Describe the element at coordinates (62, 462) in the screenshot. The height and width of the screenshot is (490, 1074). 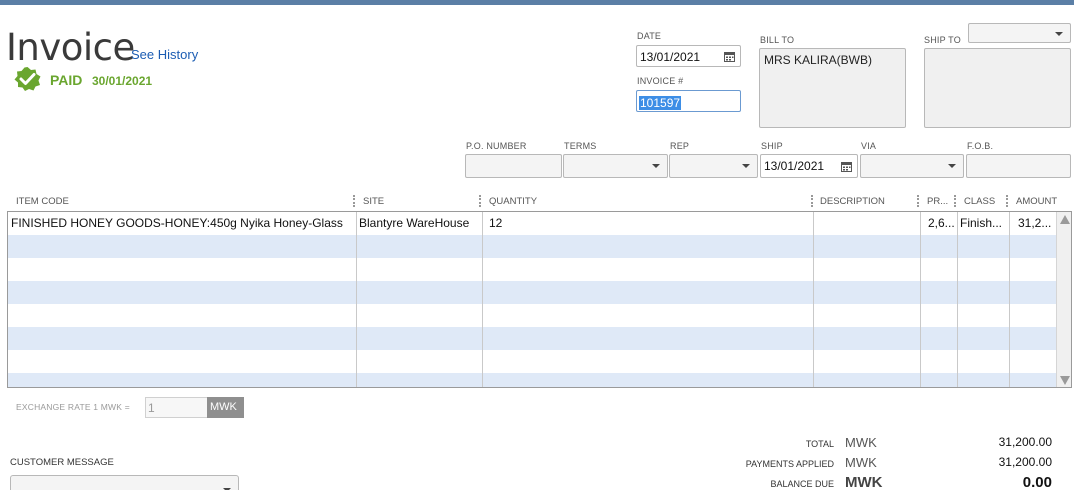
I see `customer-message-label: CUSTOMER MESSAGE` at that location.